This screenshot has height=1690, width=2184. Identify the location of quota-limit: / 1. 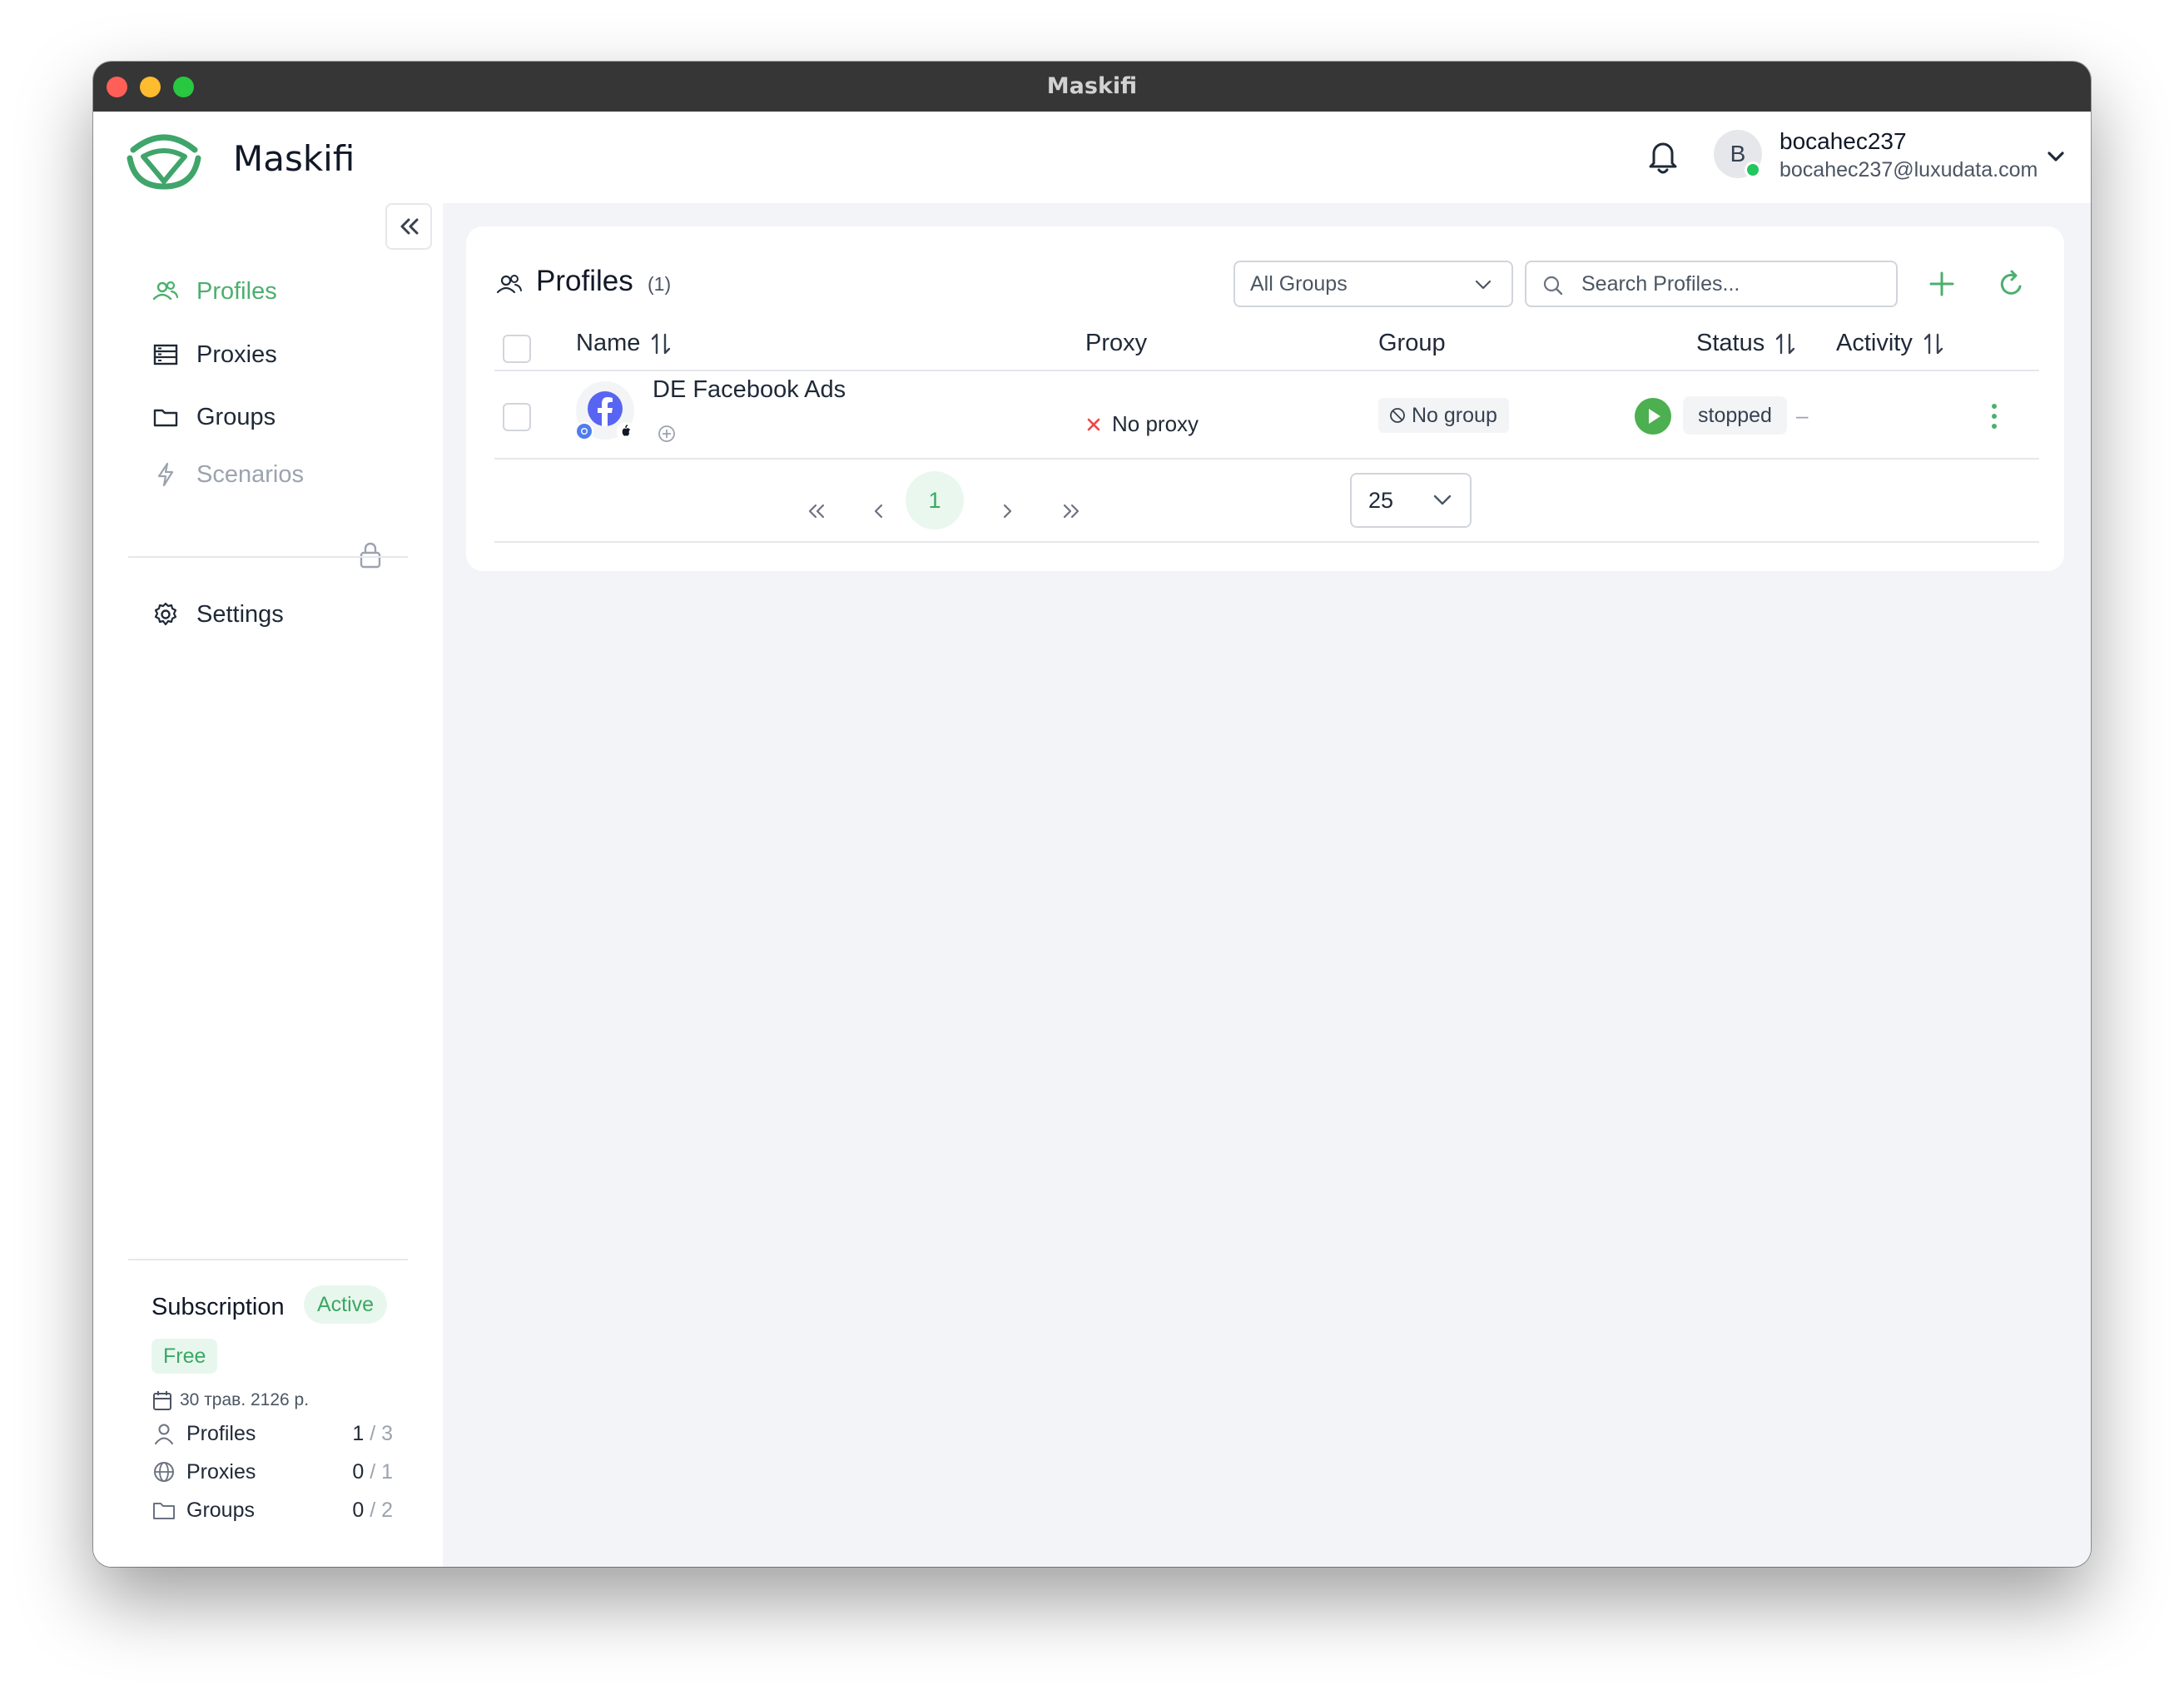
(381, 1471).